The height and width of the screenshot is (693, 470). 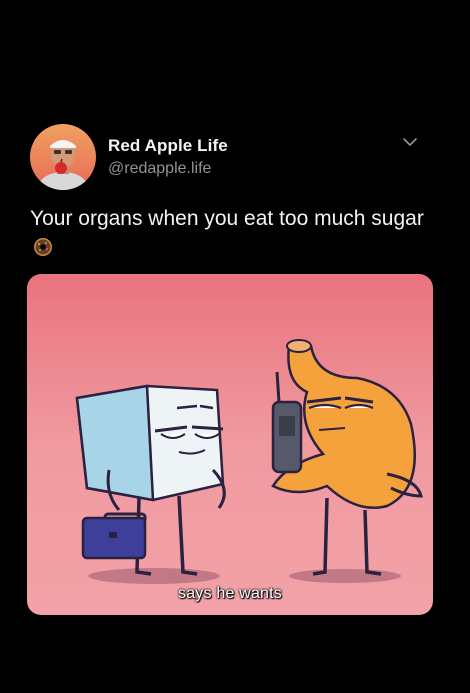 I want to click on avatar, so click(x=63, y=157).